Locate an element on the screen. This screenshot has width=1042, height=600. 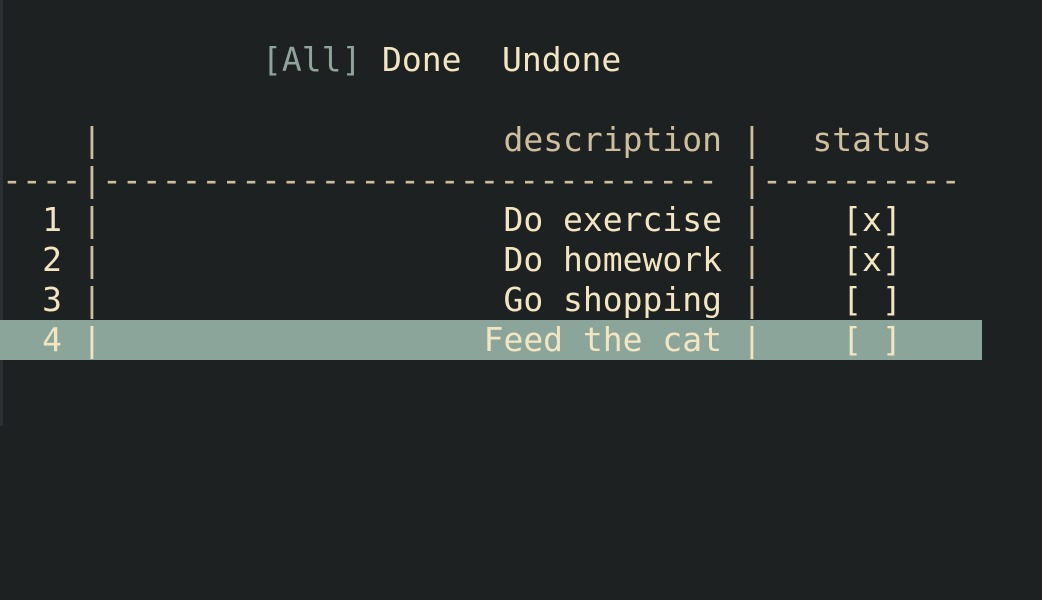
row-description: Go shopping is located at coordinates (612, 299).